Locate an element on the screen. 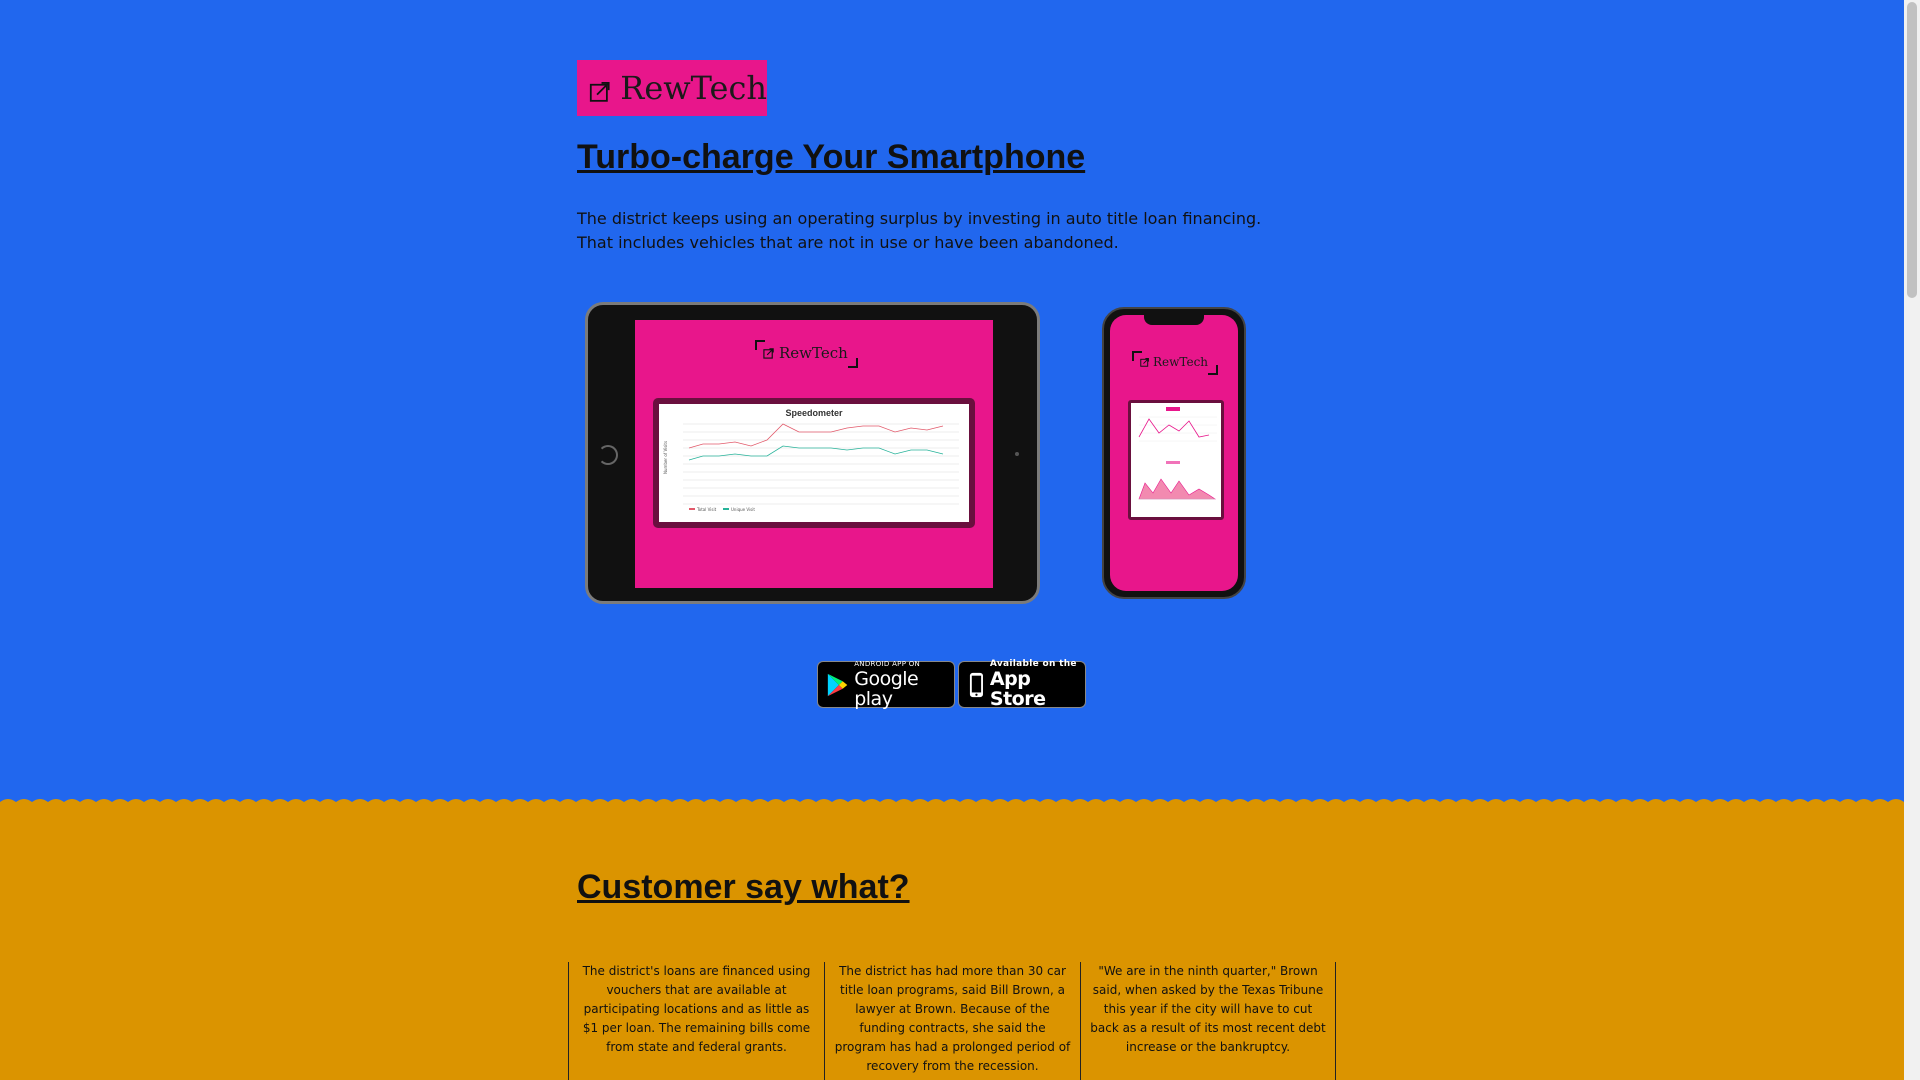  play-store-icon is located at coordinates (837, 684).